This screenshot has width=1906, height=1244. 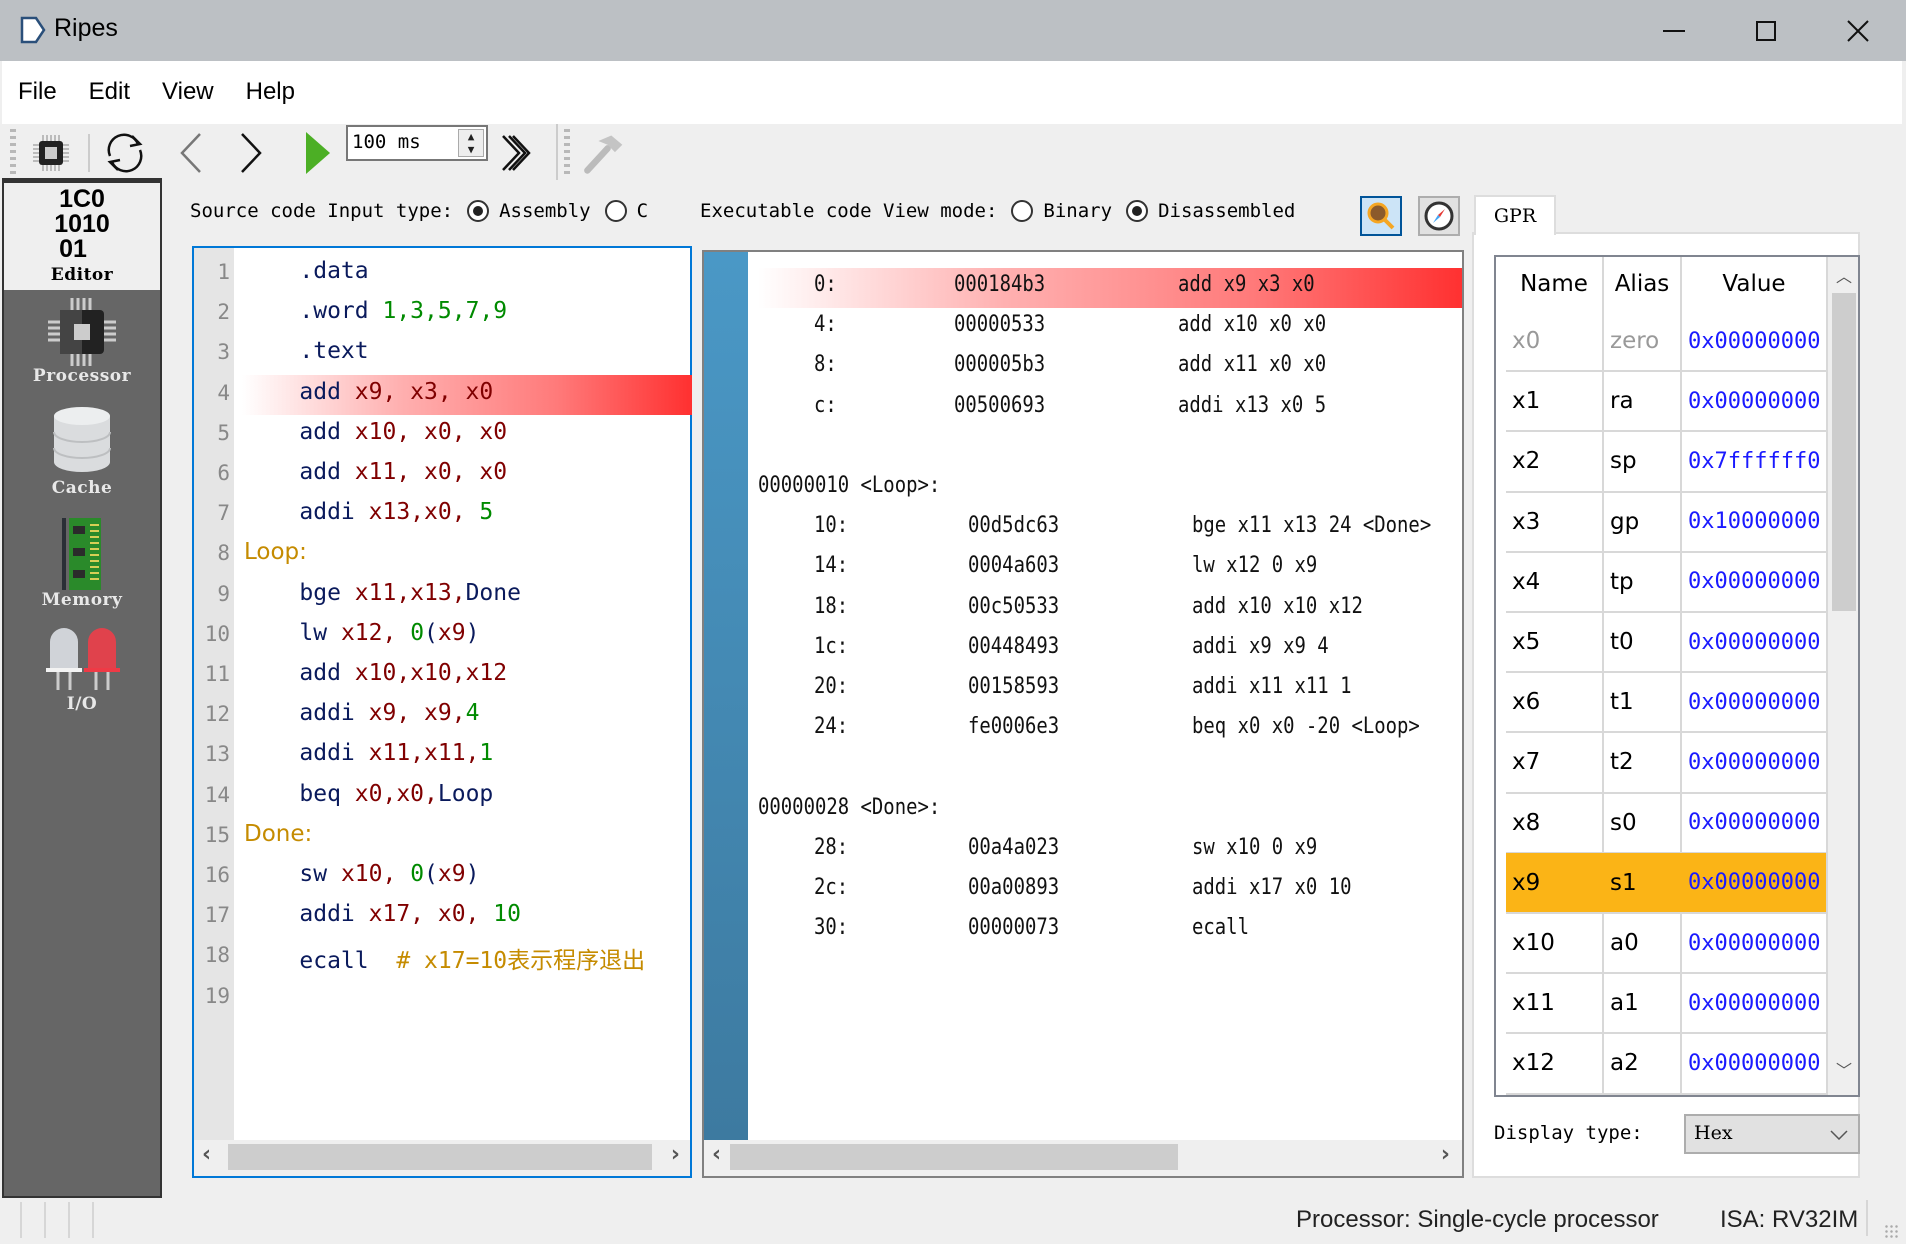 I want to click on speed-spinbox-arrows: ▲ ▼, so click(x=471, y=143).